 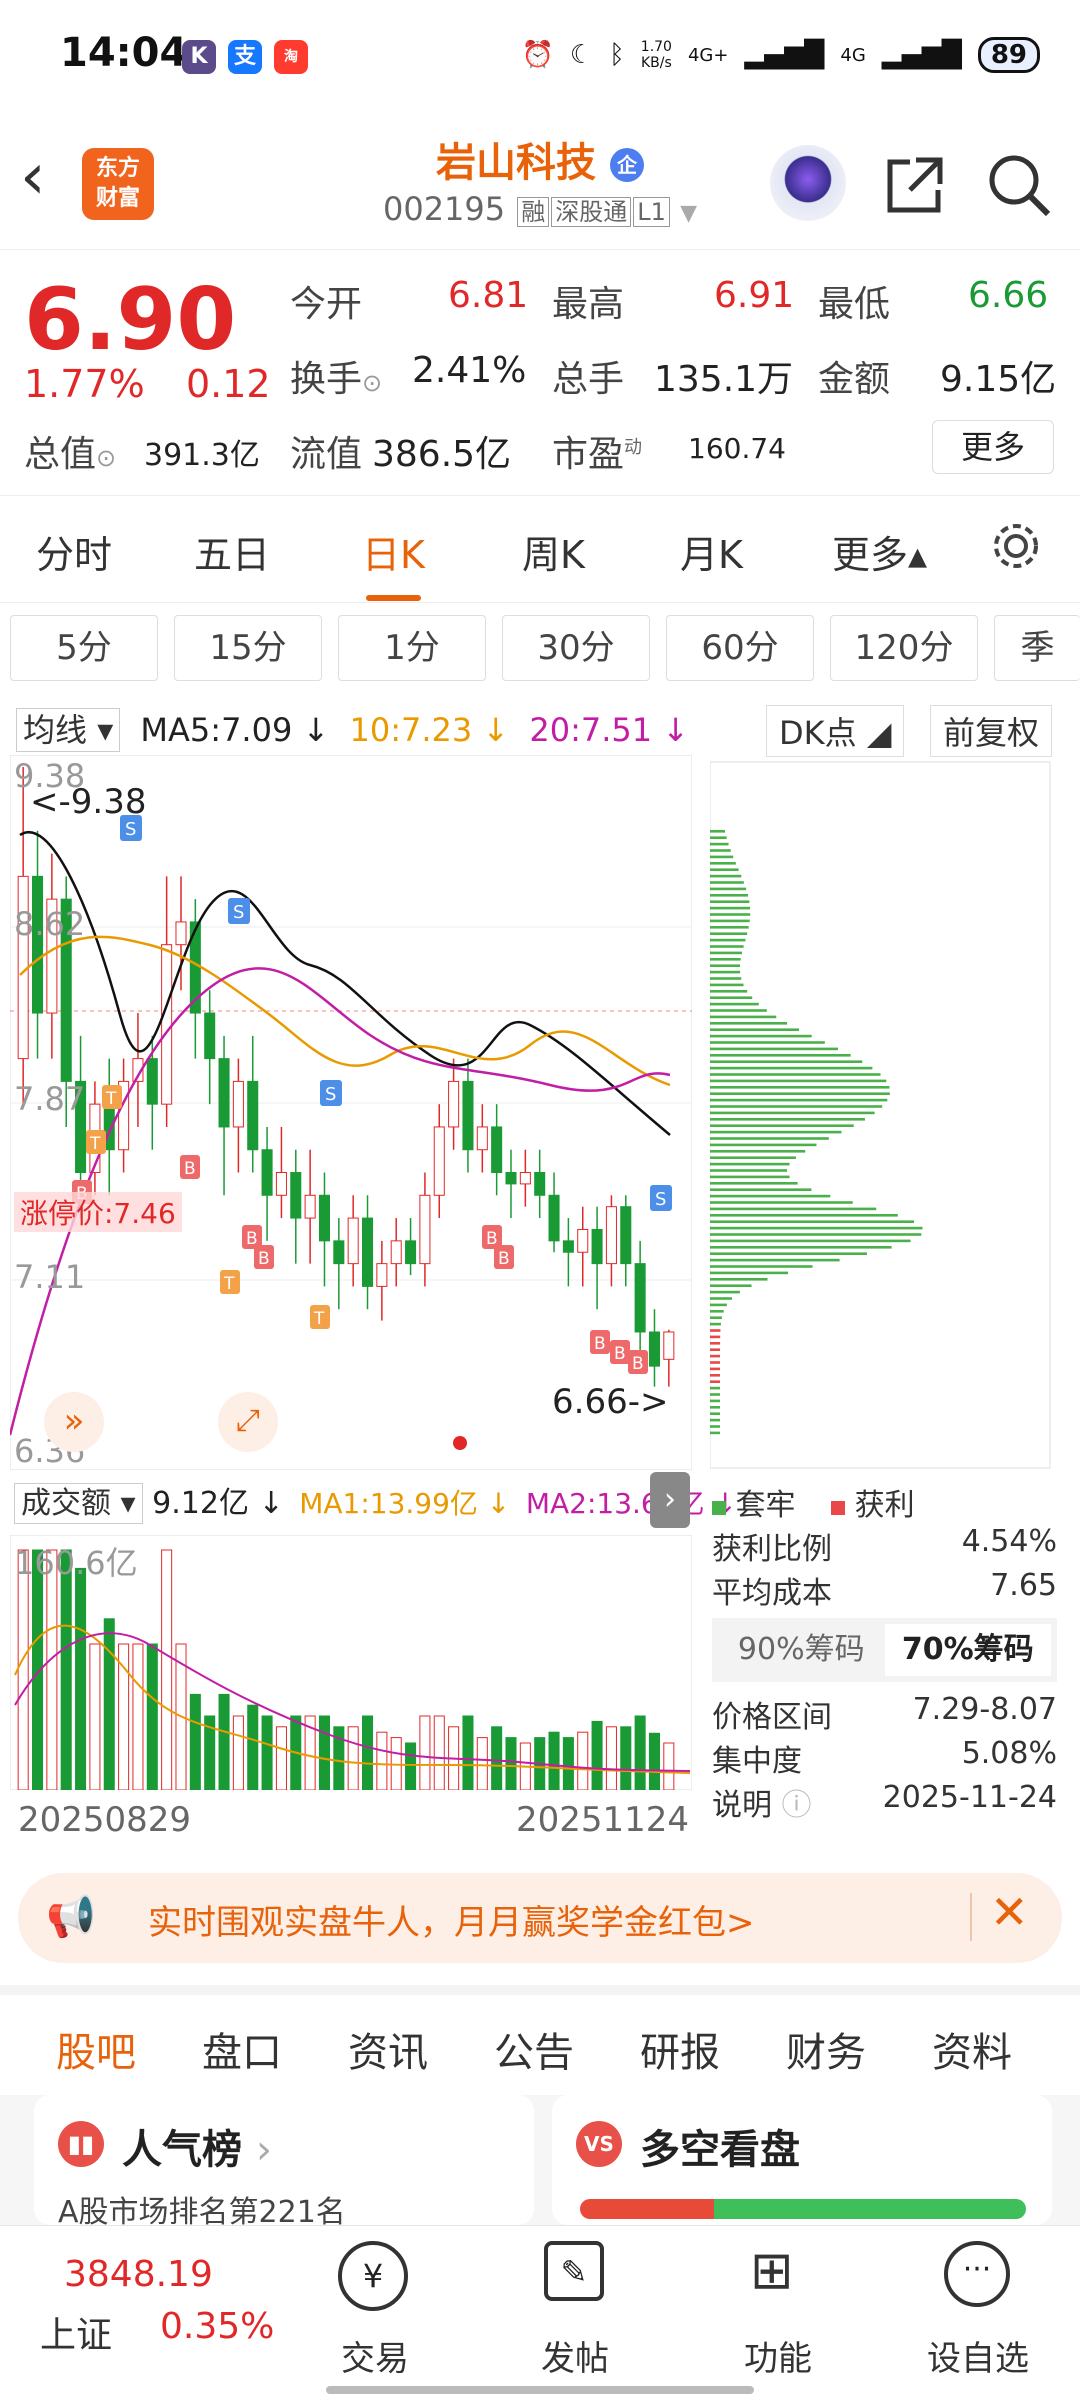 I want to click on tab-monthly-k: 月K, so click(x=711, y=551).